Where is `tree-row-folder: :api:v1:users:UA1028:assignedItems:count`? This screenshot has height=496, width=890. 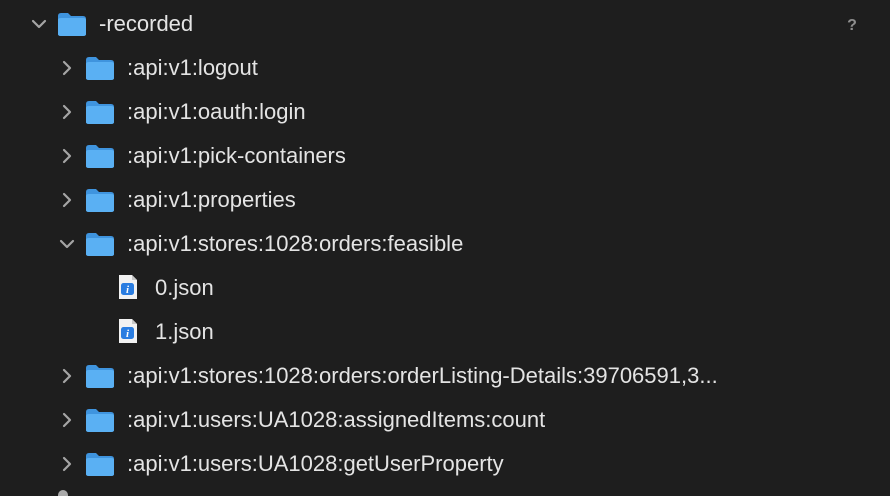 tree-row-folder: :api:v1:users:UA1028:assignedItems:count is located at coordinates (445, 420).